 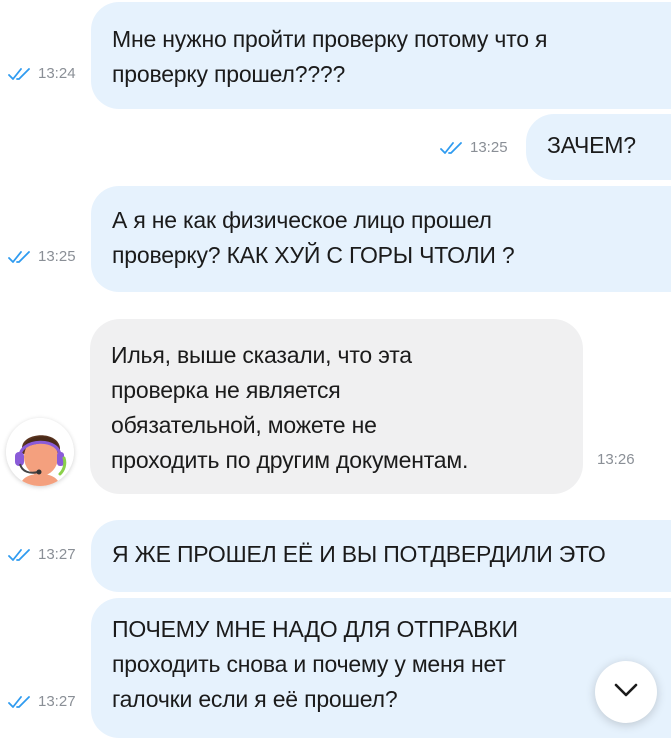 I want to click on message-text-line: А я не как физическое лицо прошел, so click(x=302, y=220).